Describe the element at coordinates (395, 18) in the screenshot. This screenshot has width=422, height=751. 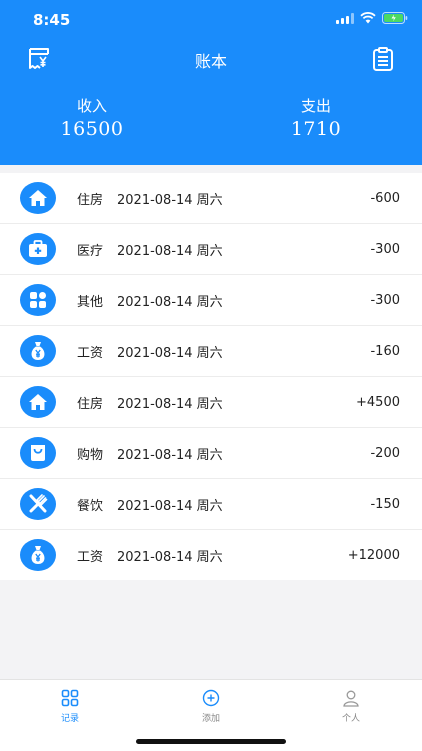
I see `battery-icon` at that location.